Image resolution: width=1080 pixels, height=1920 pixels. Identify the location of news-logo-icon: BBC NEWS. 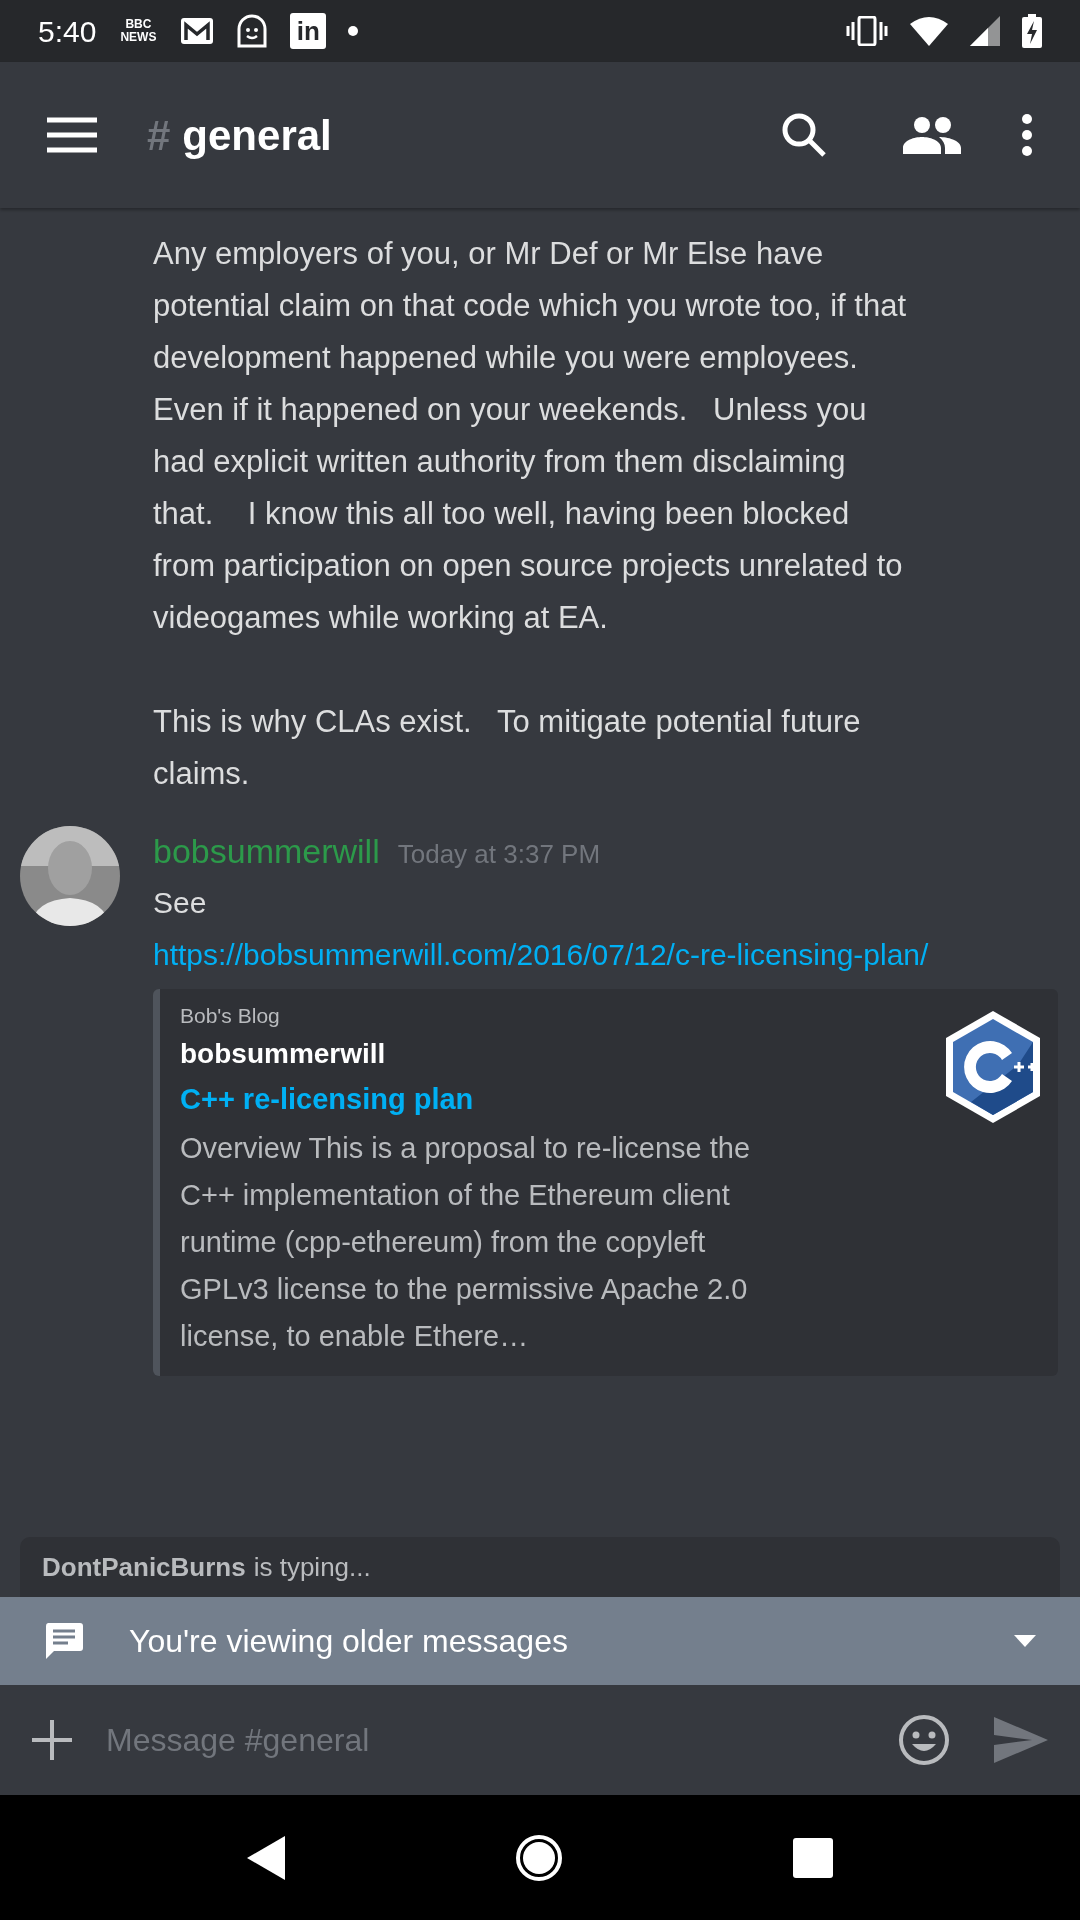
(138, 31).